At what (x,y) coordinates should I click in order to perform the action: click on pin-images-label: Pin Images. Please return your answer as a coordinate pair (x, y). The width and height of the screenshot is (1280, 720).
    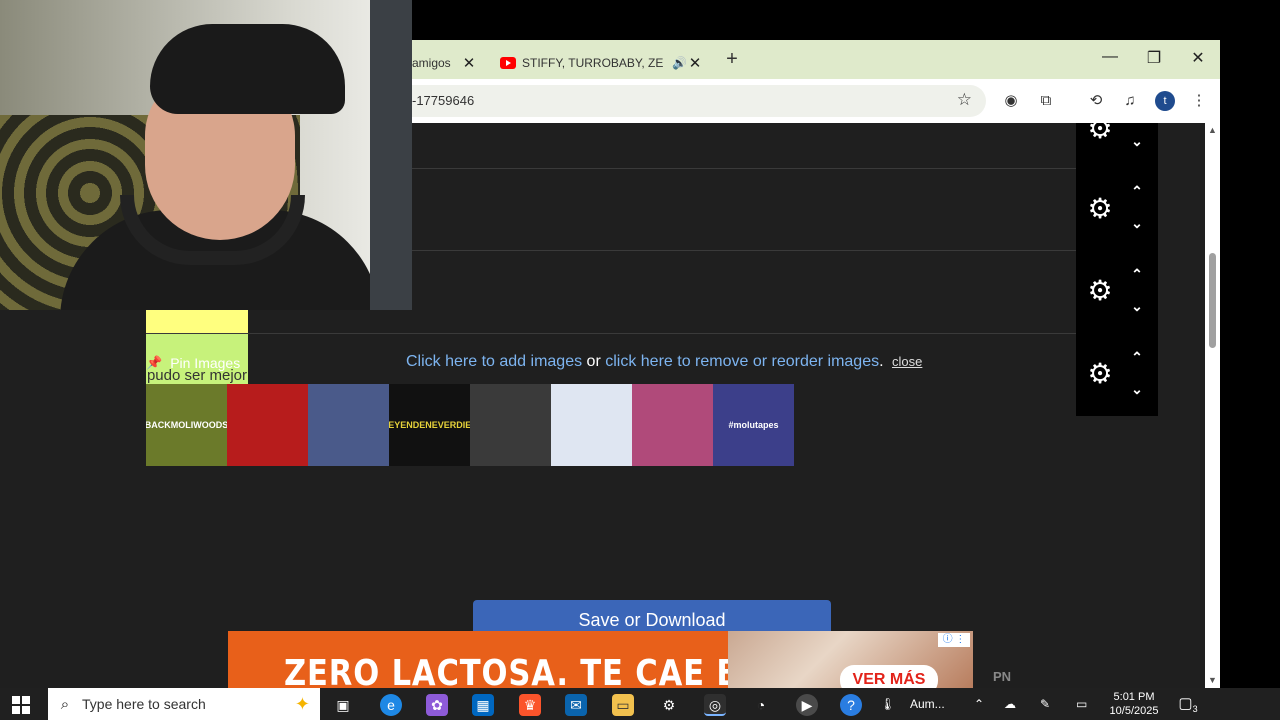
    Looking at the image, I should click on (205, 363).